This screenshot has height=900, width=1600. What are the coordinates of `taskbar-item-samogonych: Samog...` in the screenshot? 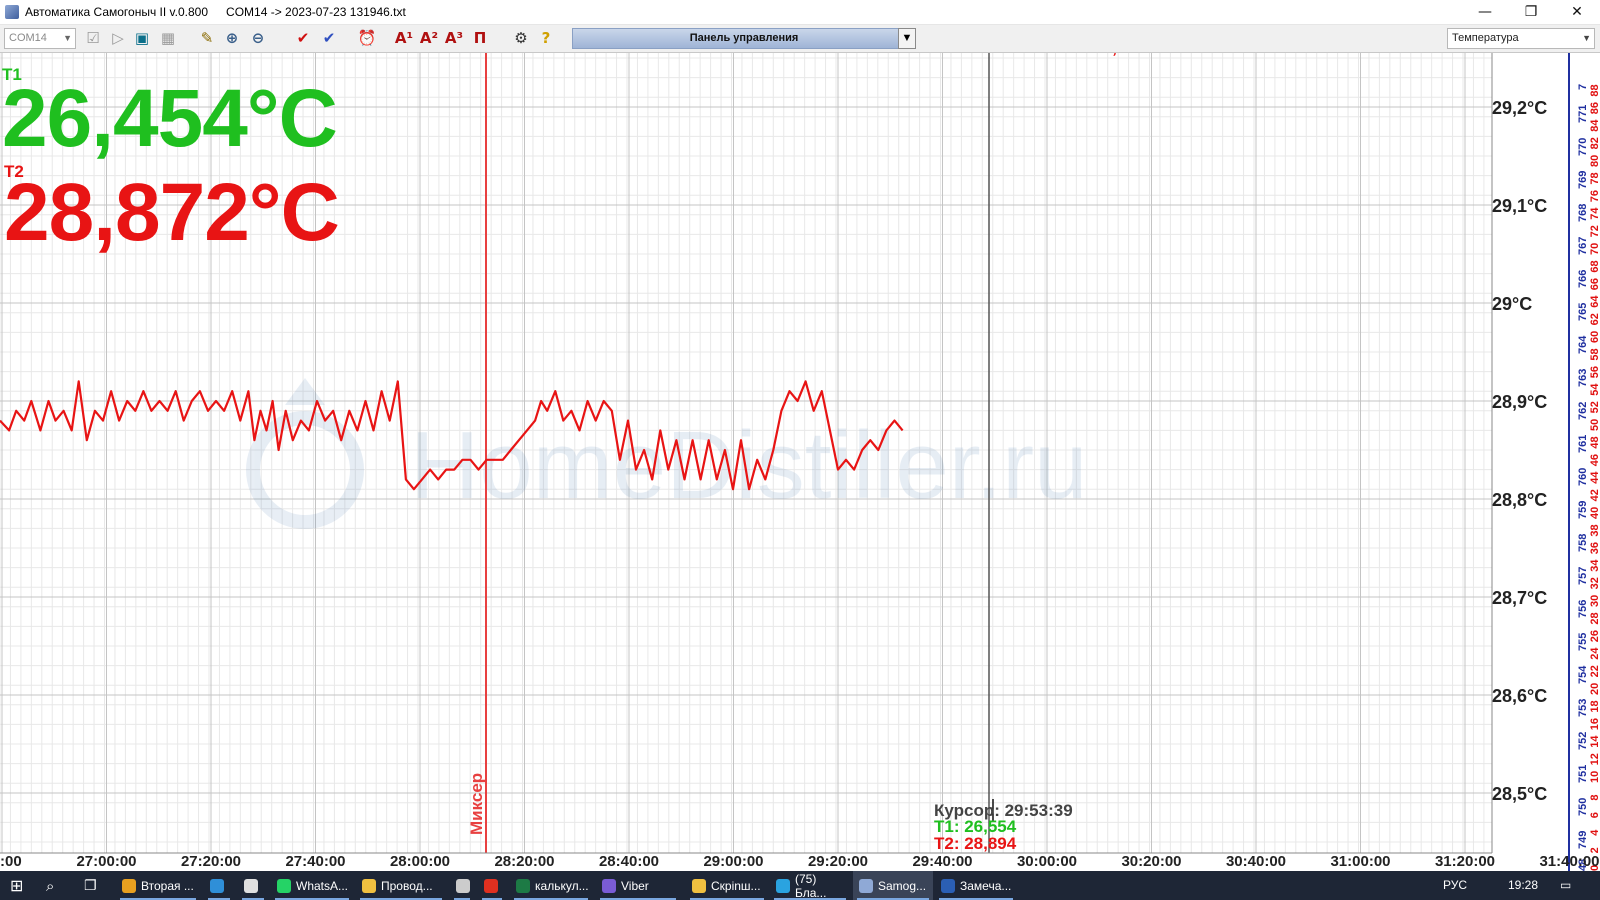 It's located at (893, 885).